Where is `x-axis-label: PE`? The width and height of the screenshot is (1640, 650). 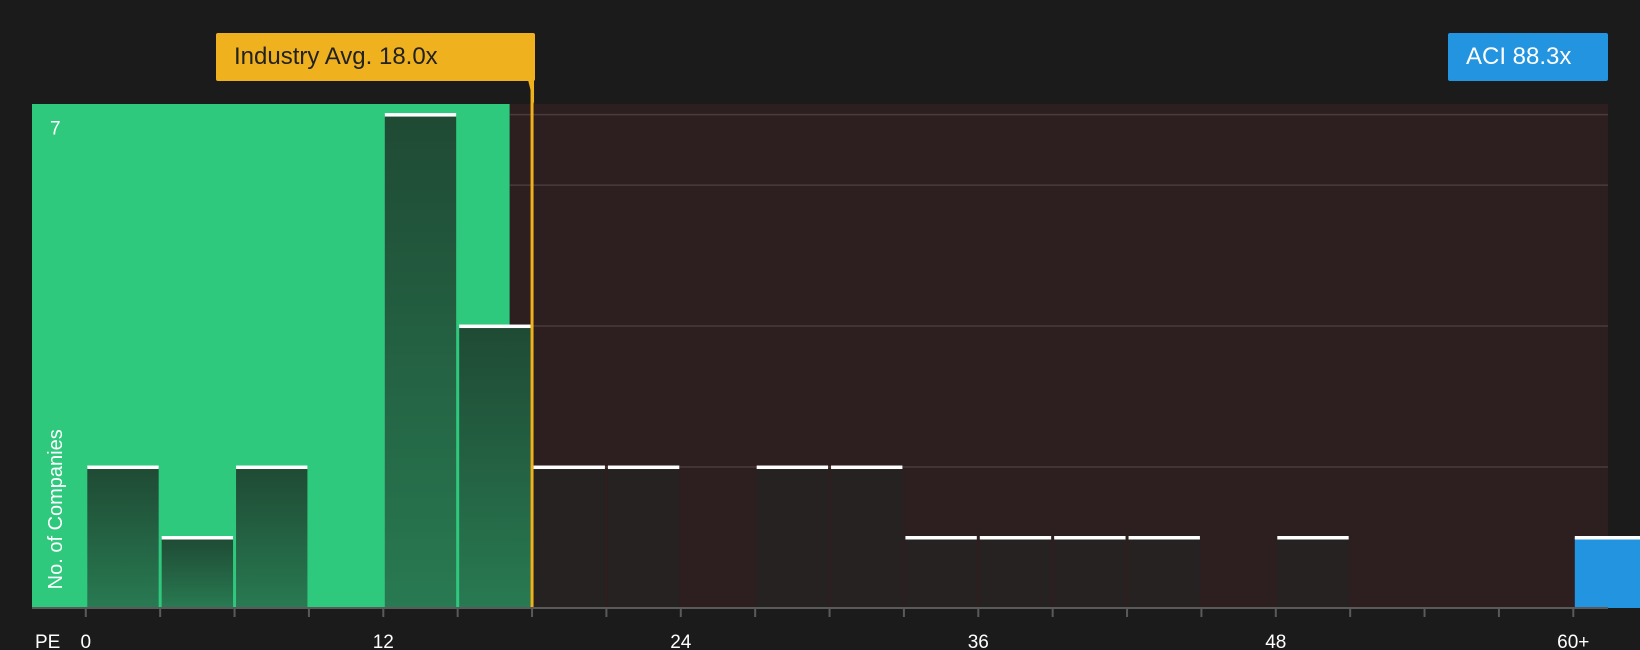
x-axis-label: PE is located at coordinates (47, 641).